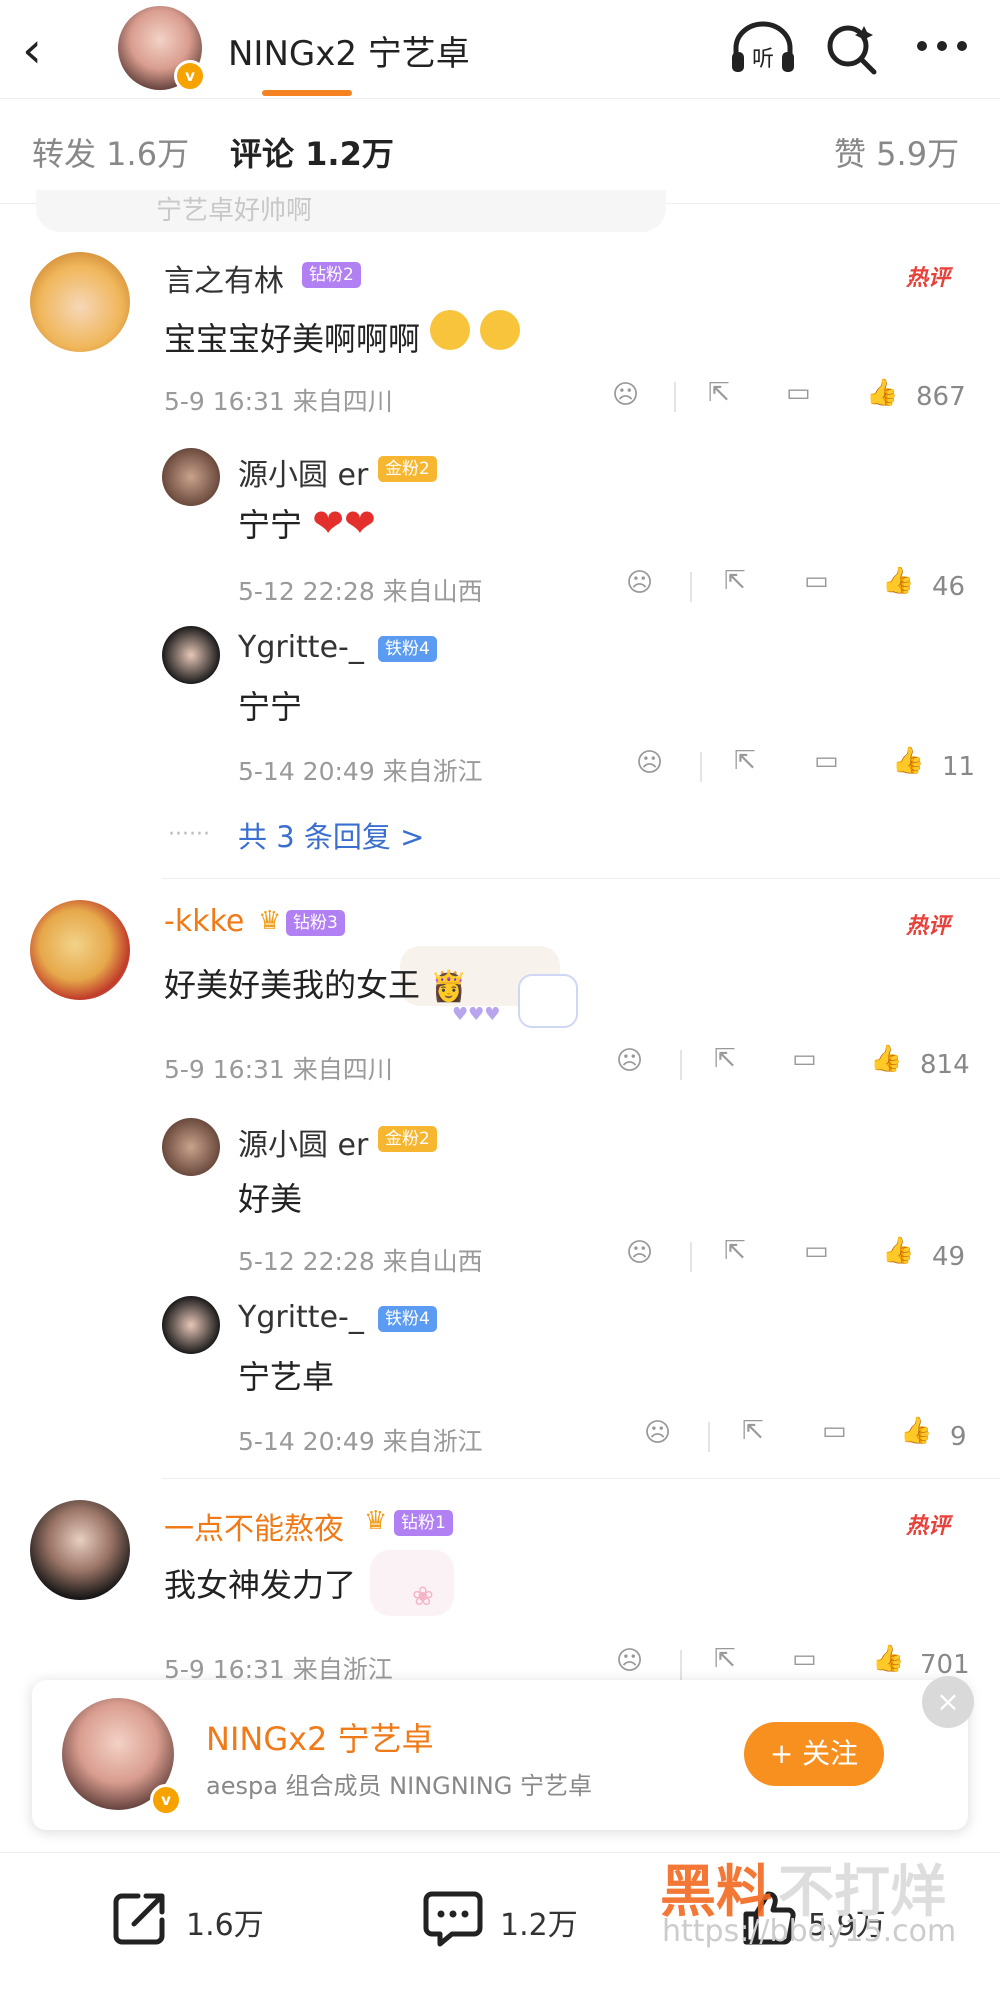 The width and height of the screenshot is (1000, 2004). I want to click on comment-text-content: 宝宝宝好美啊啊啊, so click(292, 339).